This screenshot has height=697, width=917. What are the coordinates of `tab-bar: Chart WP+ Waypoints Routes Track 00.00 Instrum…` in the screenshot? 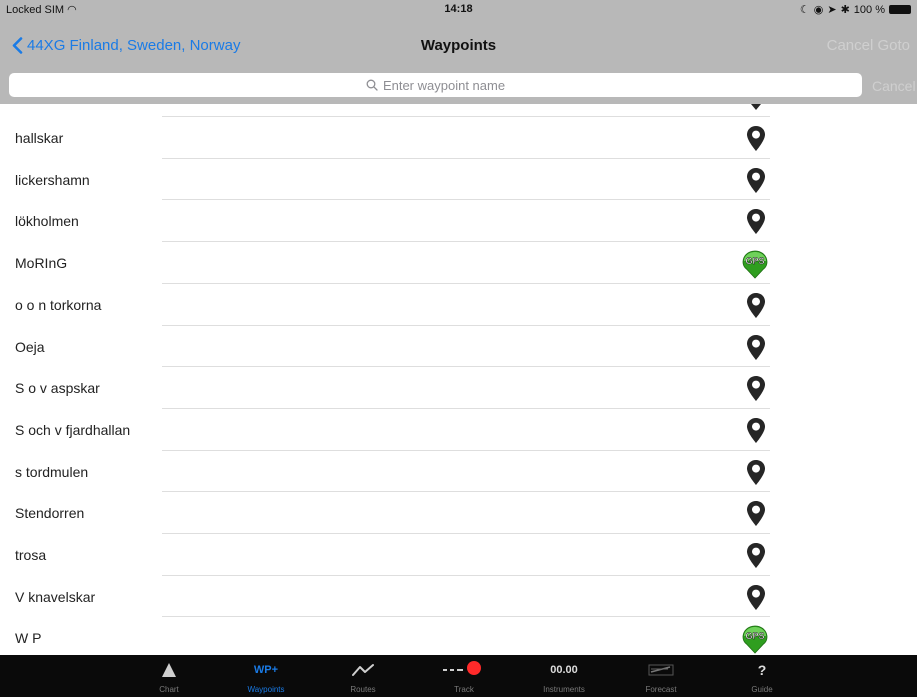 It's located at (458, 676).